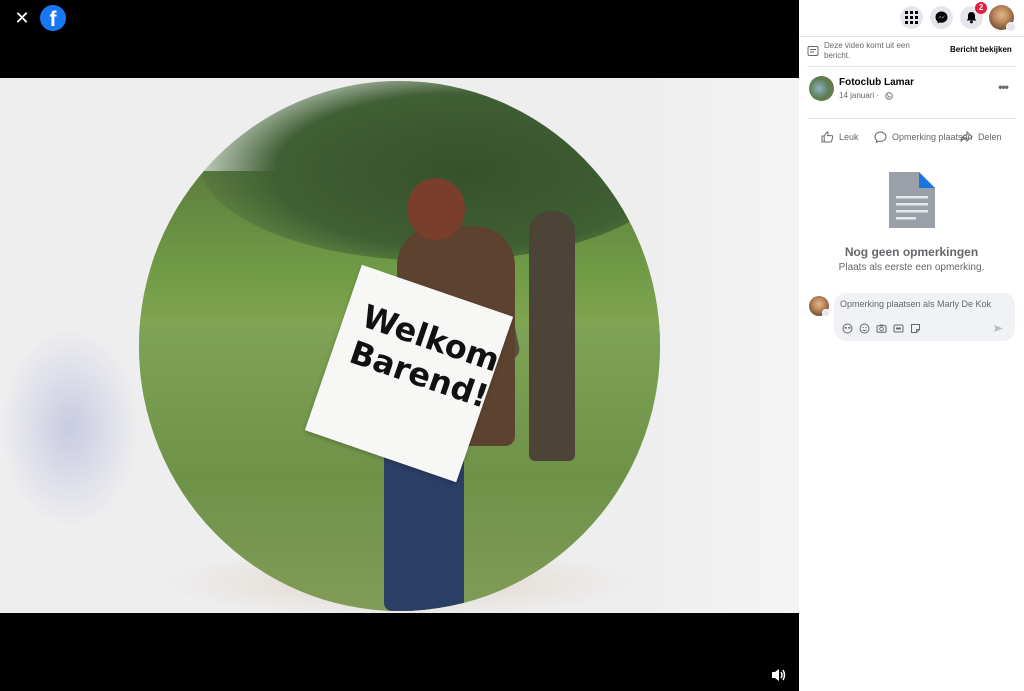 This screenshot has height=691, width=1024. I want to click on share-label: Delen, so click(990, 137).